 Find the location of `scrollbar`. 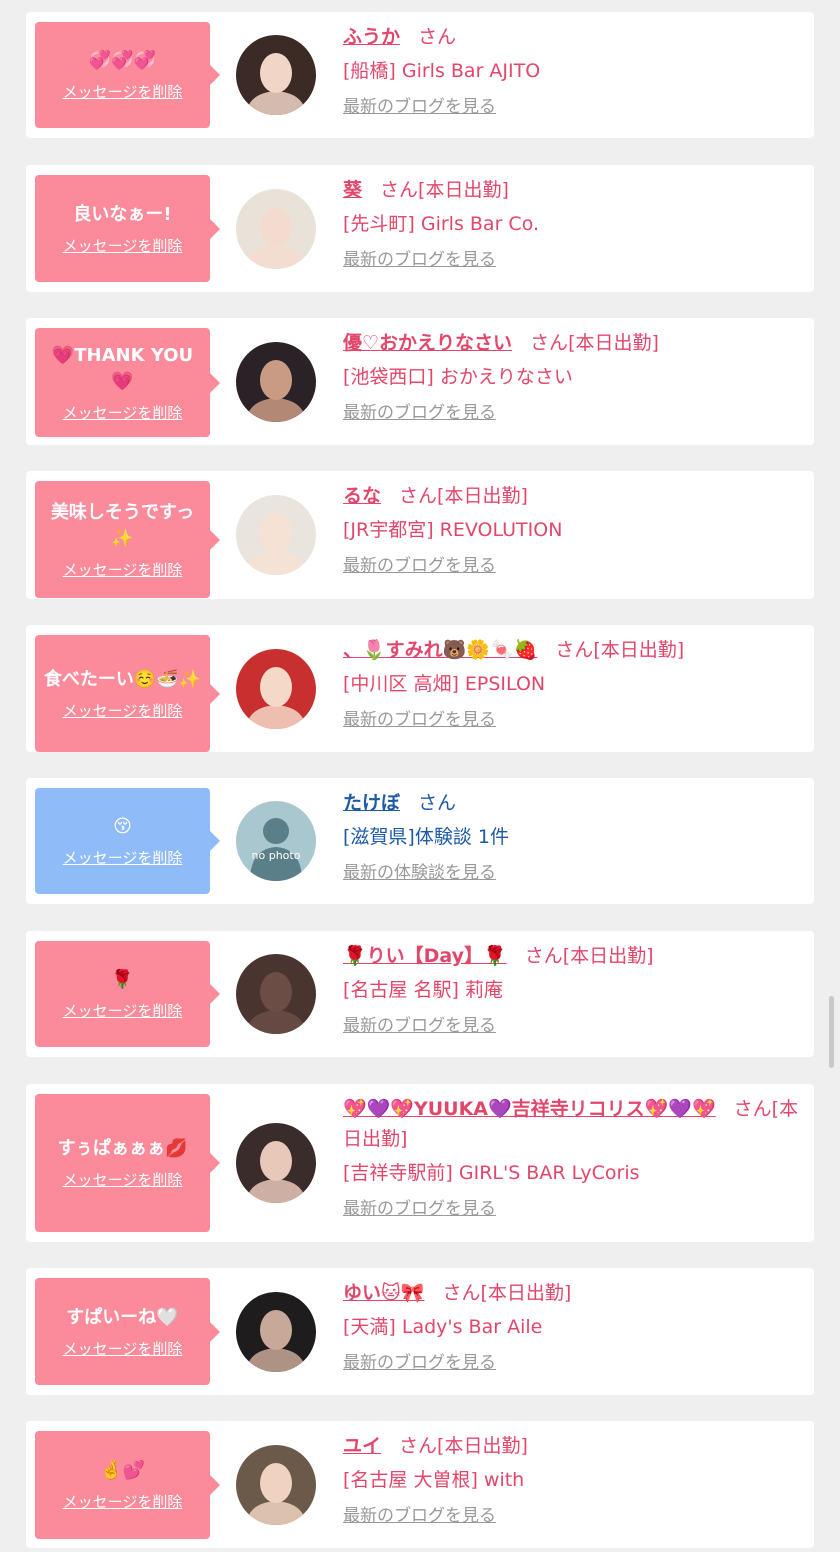

scrollbar is located at coordinates (831, 1032).